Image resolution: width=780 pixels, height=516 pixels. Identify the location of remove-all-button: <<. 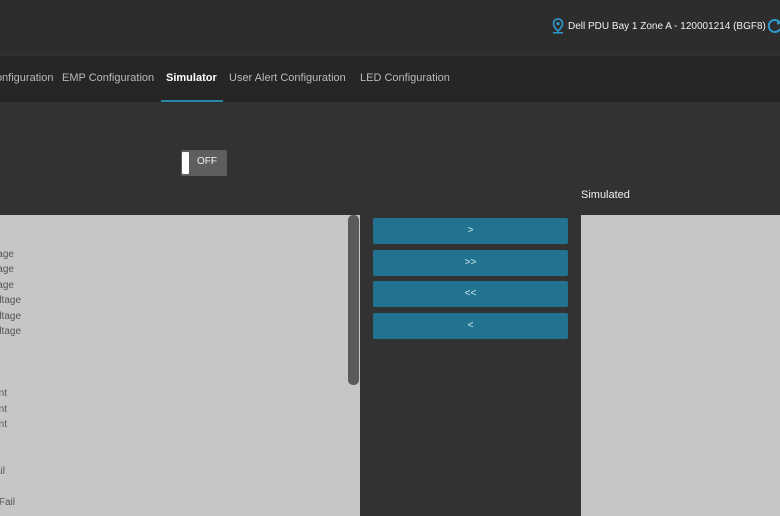
(470, 294).